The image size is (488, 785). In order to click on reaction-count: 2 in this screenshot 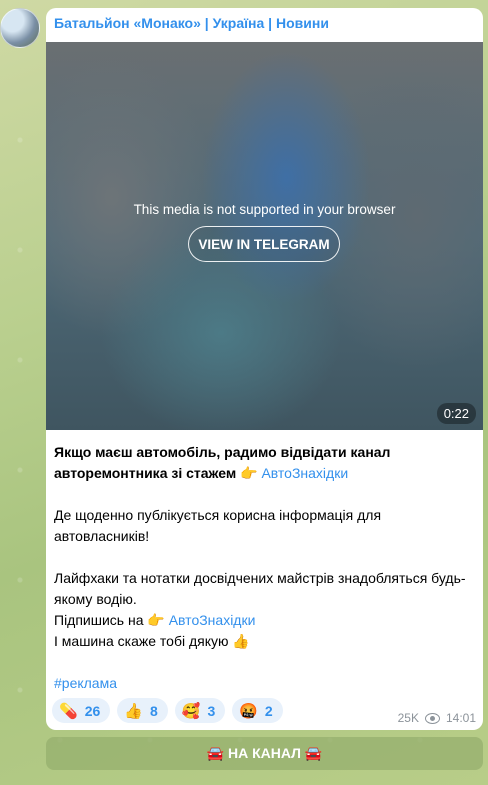, I will do `click(268, 710)`.